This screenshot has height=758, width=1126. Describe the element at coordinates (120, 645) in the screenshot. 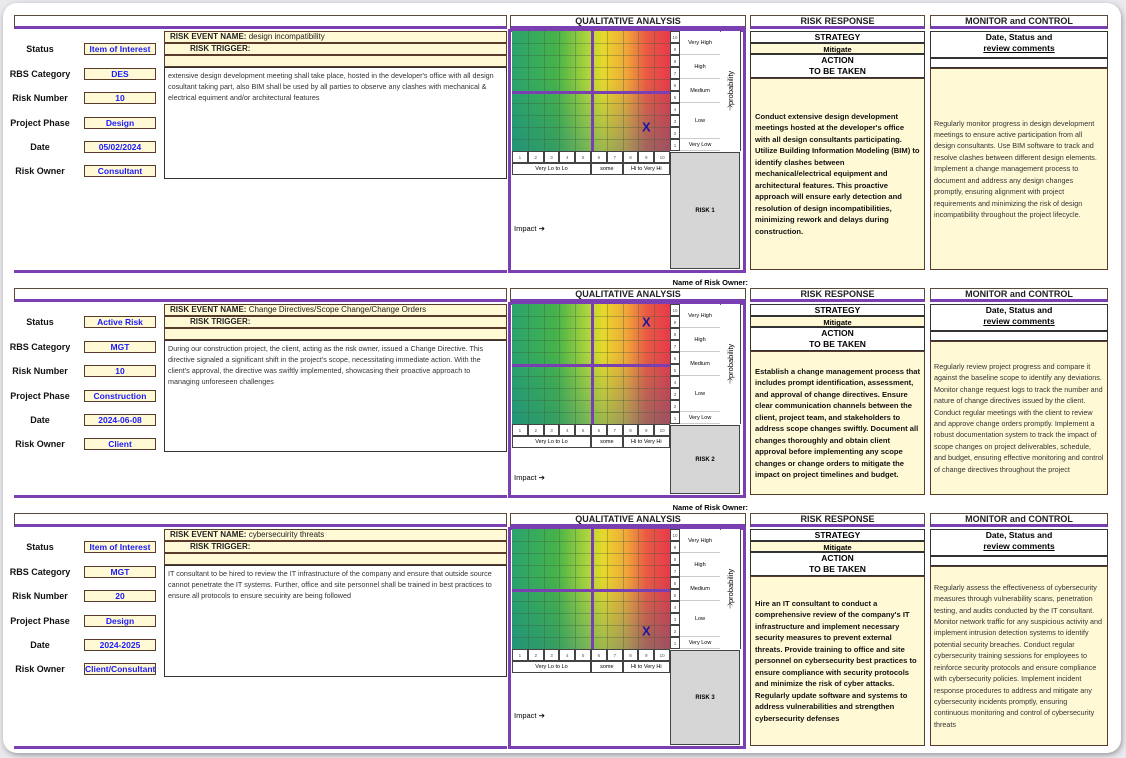

I see `date-field: 2024-2025` at that location.